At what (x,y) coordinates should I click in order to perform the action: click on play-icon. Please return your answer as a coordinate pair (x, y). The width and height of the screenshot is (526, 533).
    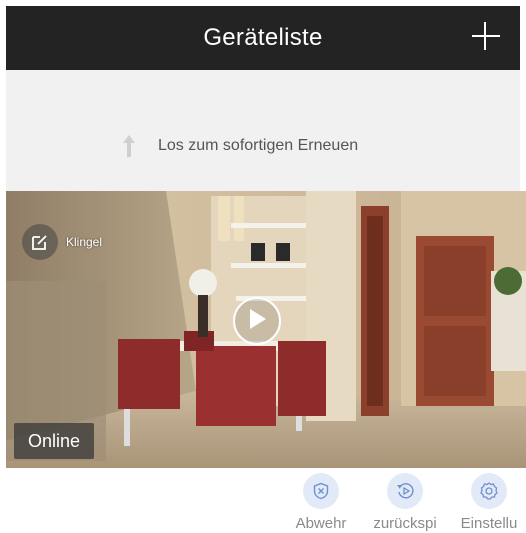
    Looking at the image, I should click on (257, 321).